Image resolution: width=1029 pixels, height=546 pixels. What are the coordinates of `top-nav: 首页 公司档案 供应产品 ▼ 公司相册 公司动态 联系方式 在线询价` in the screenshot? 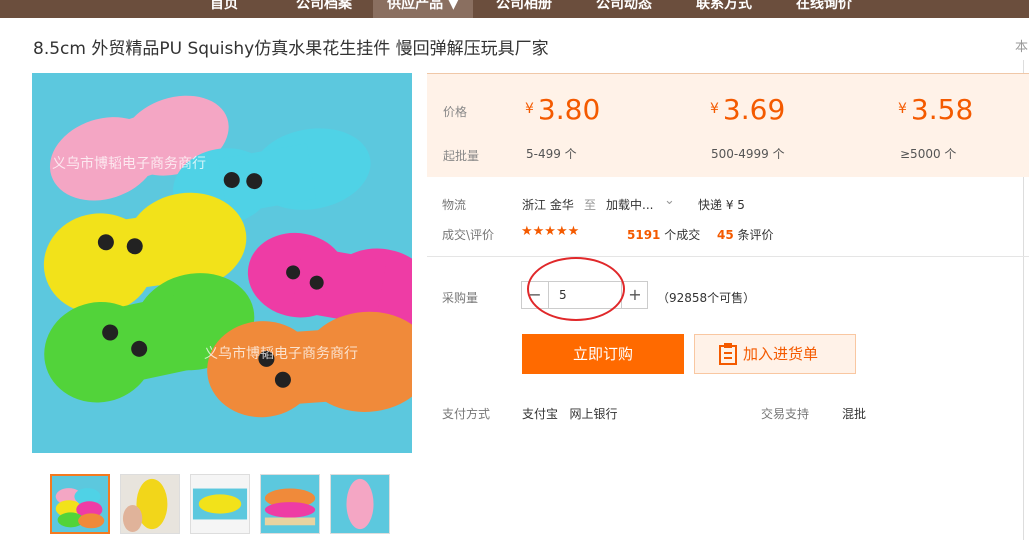 It's located at (514, 9).